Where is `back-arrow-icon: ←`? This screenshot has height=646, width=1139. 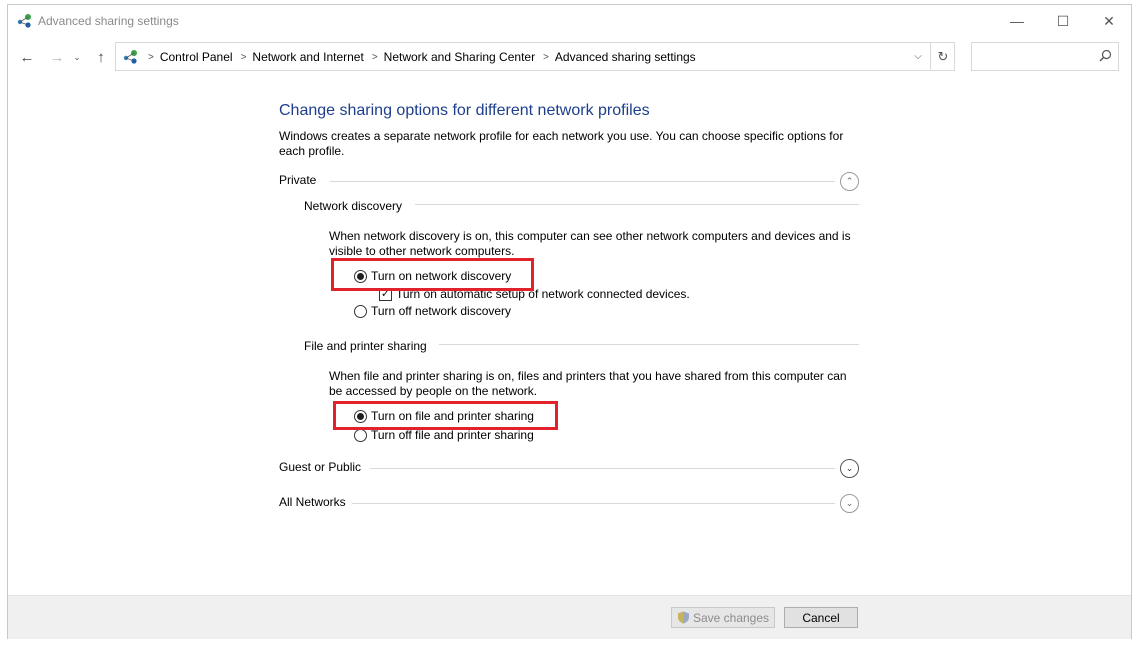 back-arrow-icon: ← is located at coordinates (27, 57).